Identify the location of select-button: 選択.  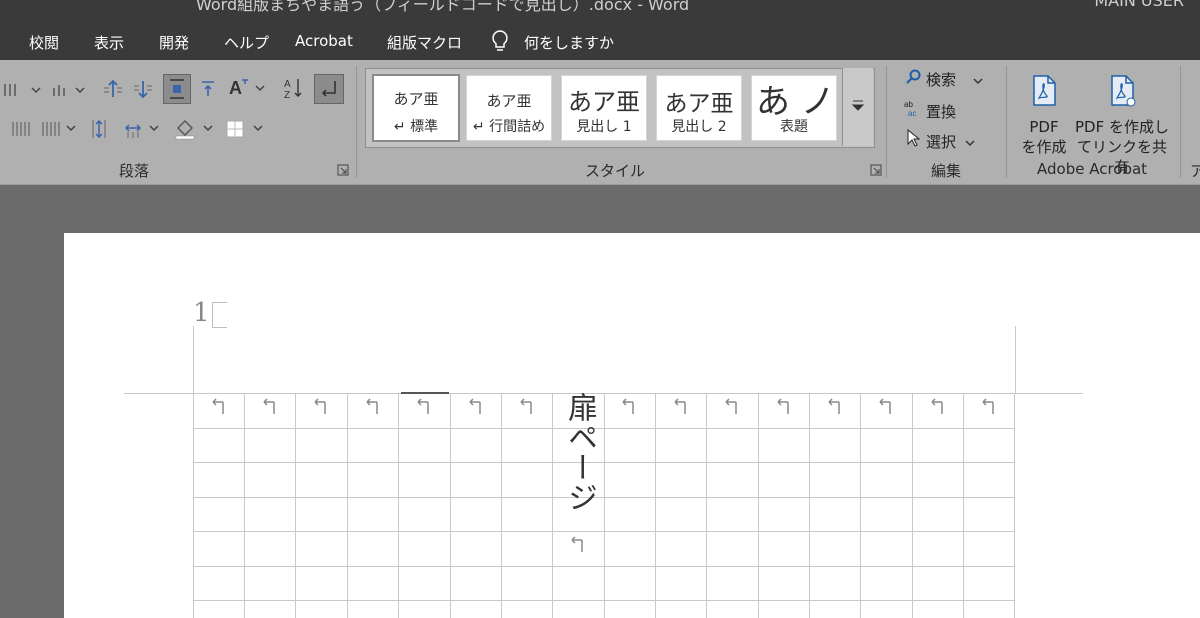
(939, 140).